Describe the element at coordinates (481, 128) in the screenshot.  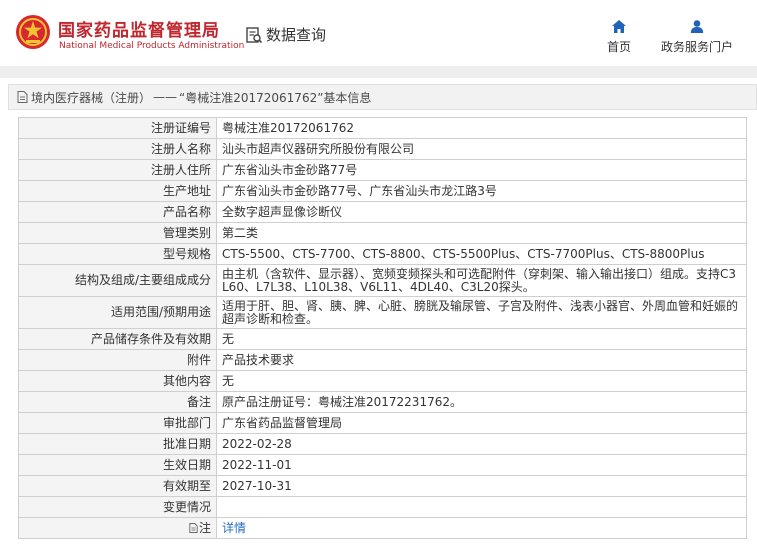
I see `field-value: 粤械注准20172061762` at that location.